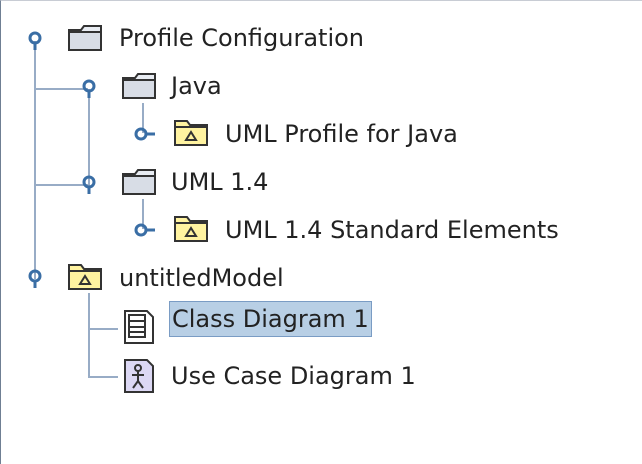 The height and width of the screenshot is (464, 642). What do you see at coordinates (36, 40) in the screenshot?
I see `expand-handle-profile-configuration` at bounding box center [36, 40].